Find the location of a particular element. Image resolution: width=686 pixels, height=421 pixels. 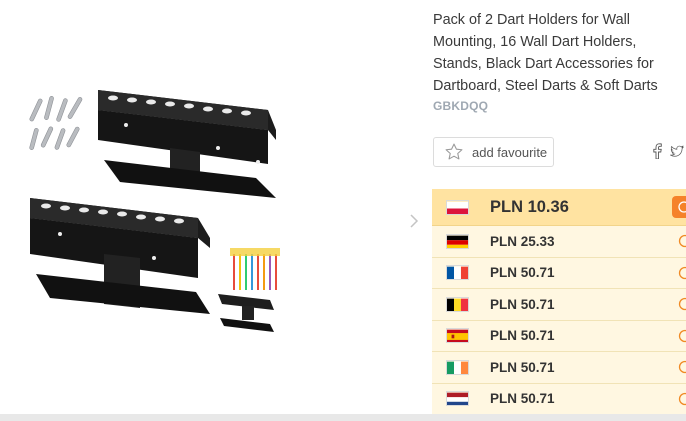

price-row-spain: PLN 50.71 is located at coordinates (559, 336).